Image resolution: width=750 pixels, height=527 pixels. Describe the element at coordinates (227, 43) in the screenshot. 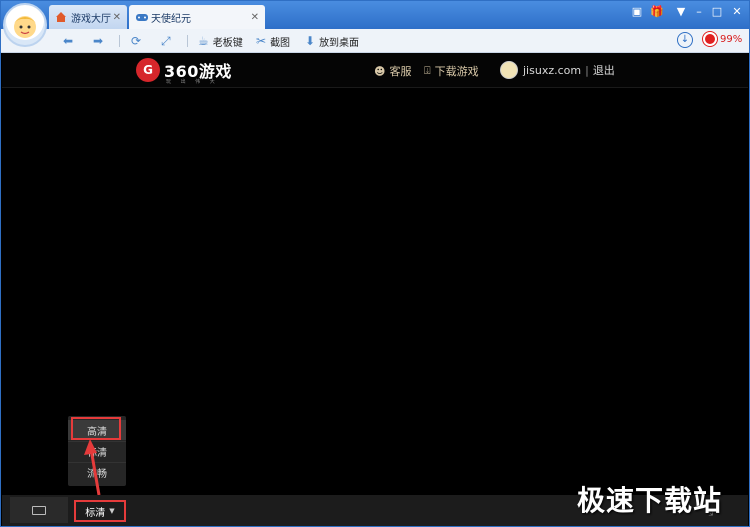

I see `boss-key-label: 老板键` at that location.